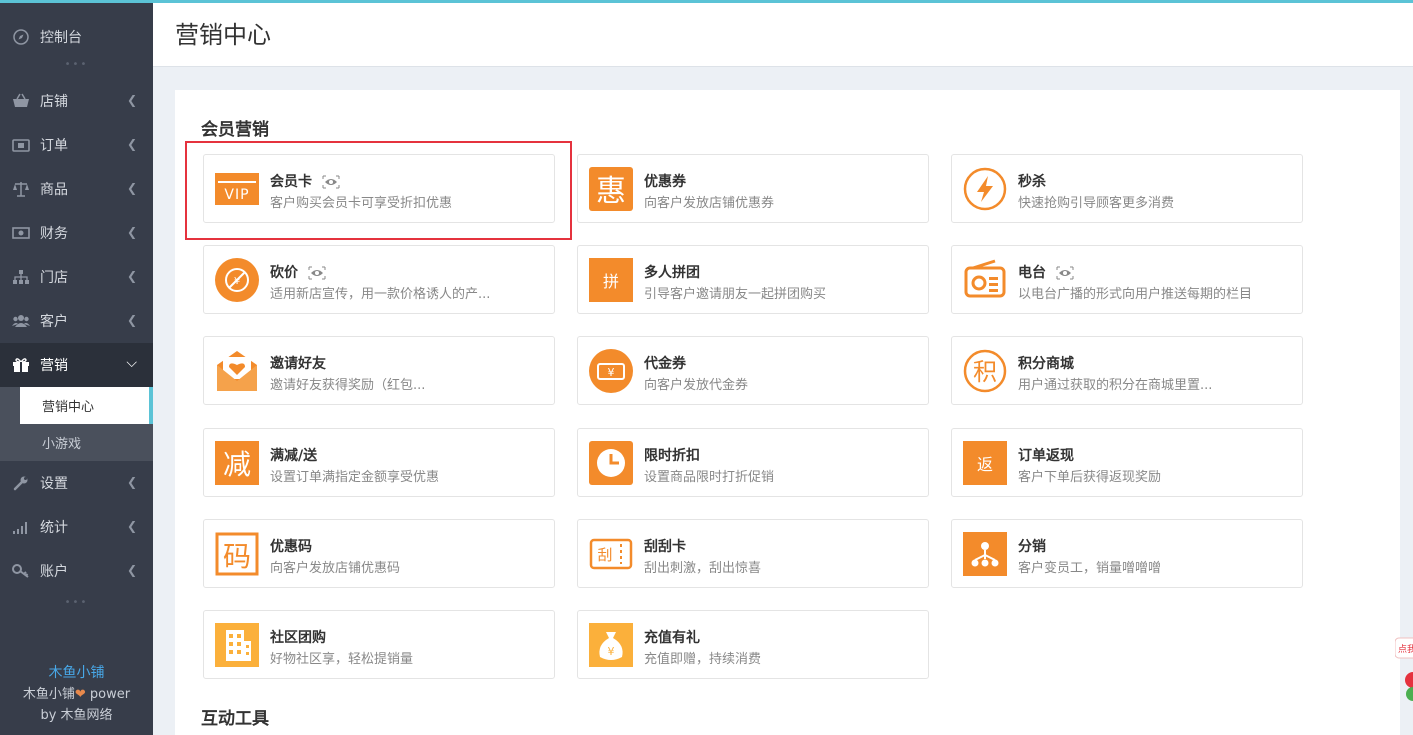 The width and height of the screenshot is (1413, 735). I want to click on invite-envelope-icon, so click(237, 371).